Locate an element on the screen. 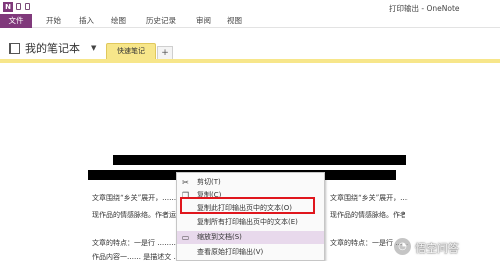  tab-file: 文件 is located at coordinates (16, 21).